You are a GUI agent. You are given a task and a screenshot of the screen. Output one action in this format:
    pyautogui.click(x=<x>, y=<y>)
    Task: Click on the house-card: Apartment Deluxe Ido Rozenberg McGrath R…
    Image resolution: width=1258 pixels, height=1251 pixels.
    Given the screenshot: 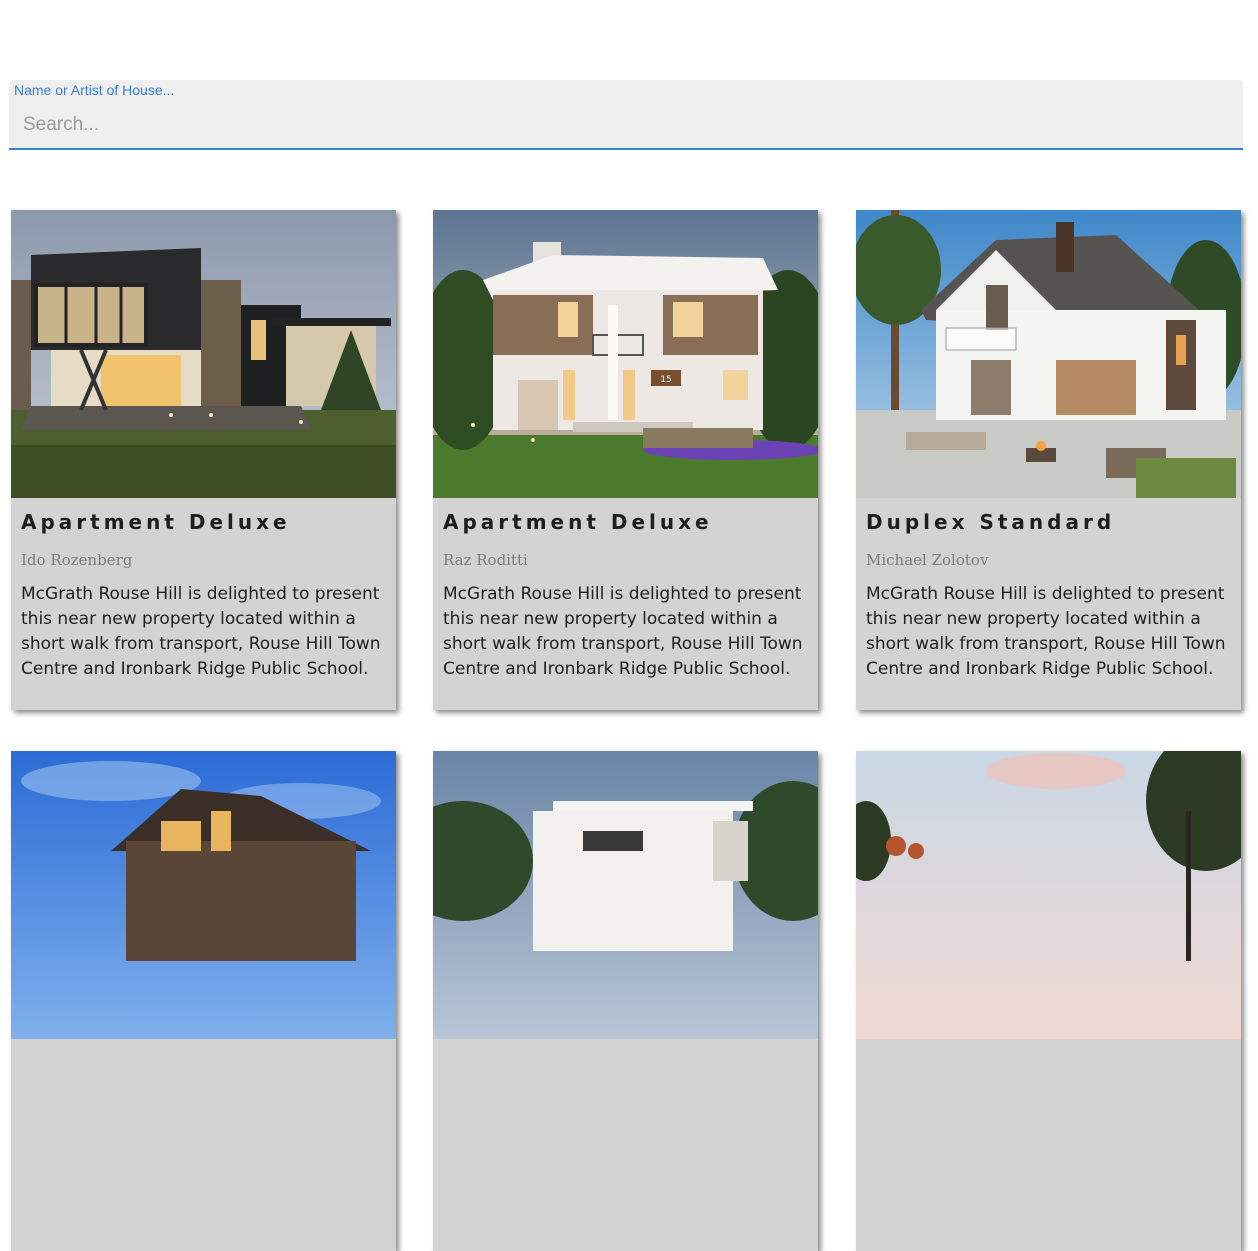 What is the action you would take?
    pyautogui.click(x=203, y=460)
    